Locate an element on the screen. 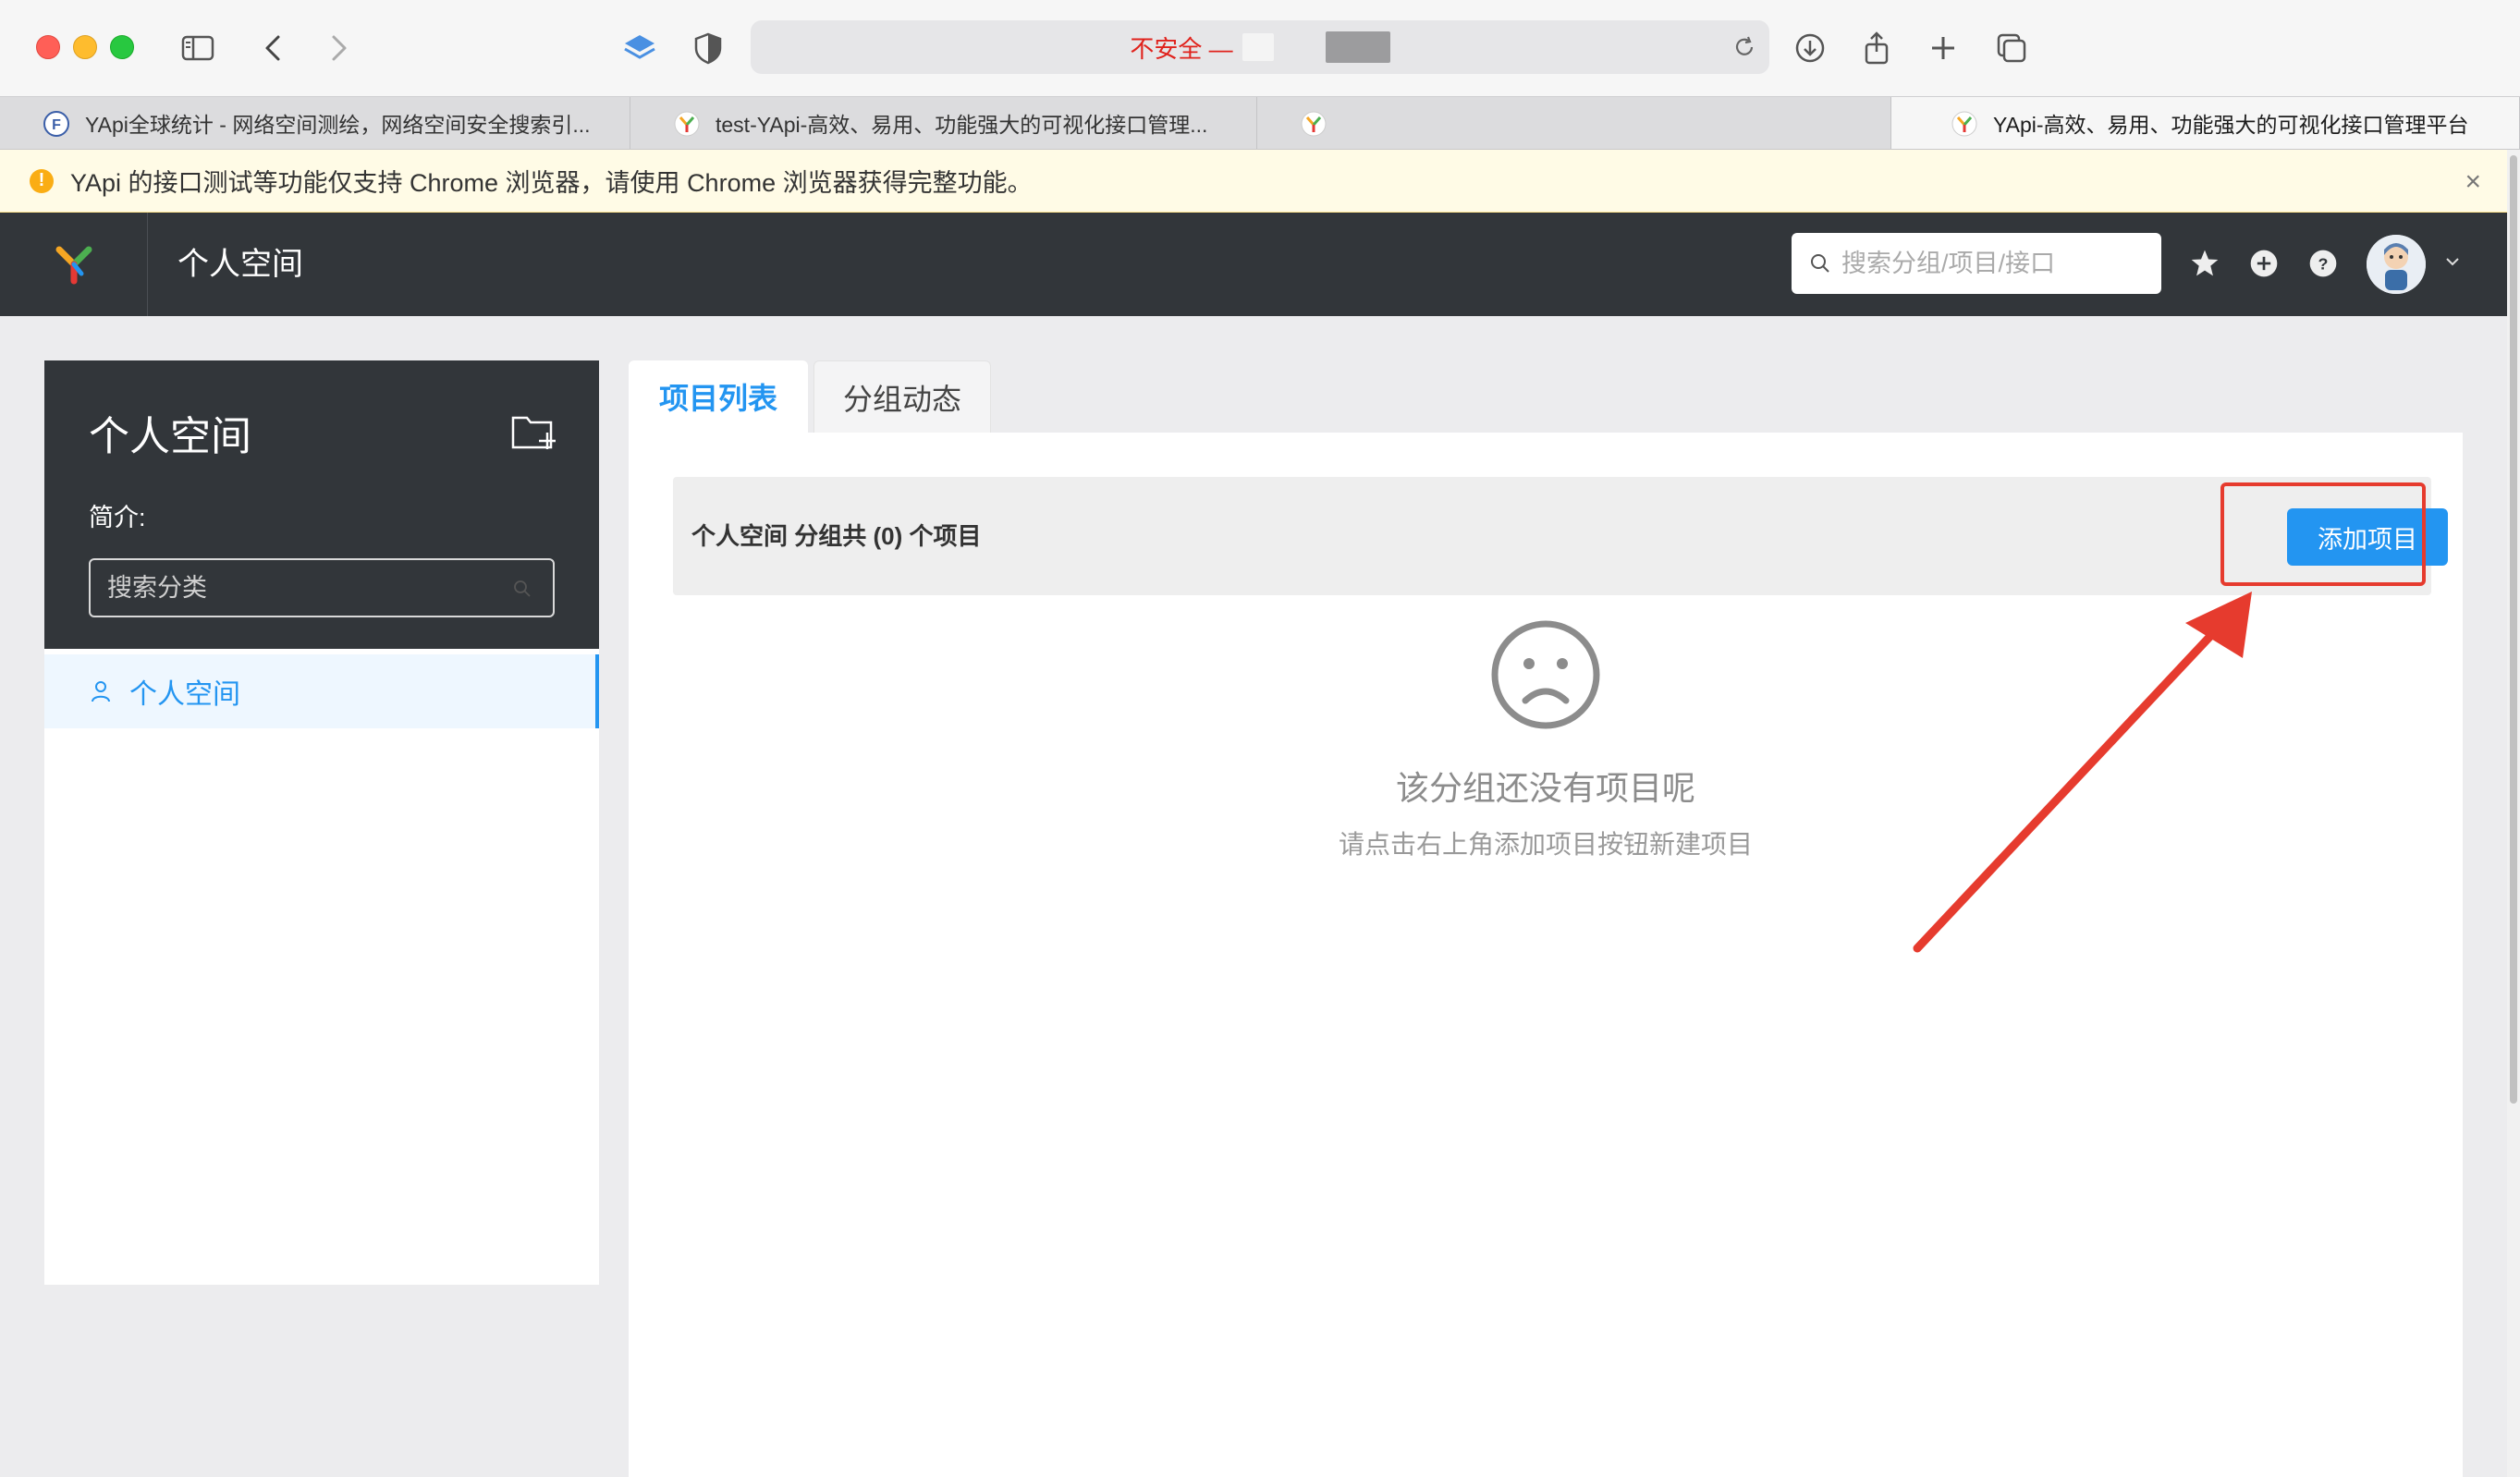 This screenshot has height=1477, width=2520. sad-face-icon is located at coordinates (1545, 674).